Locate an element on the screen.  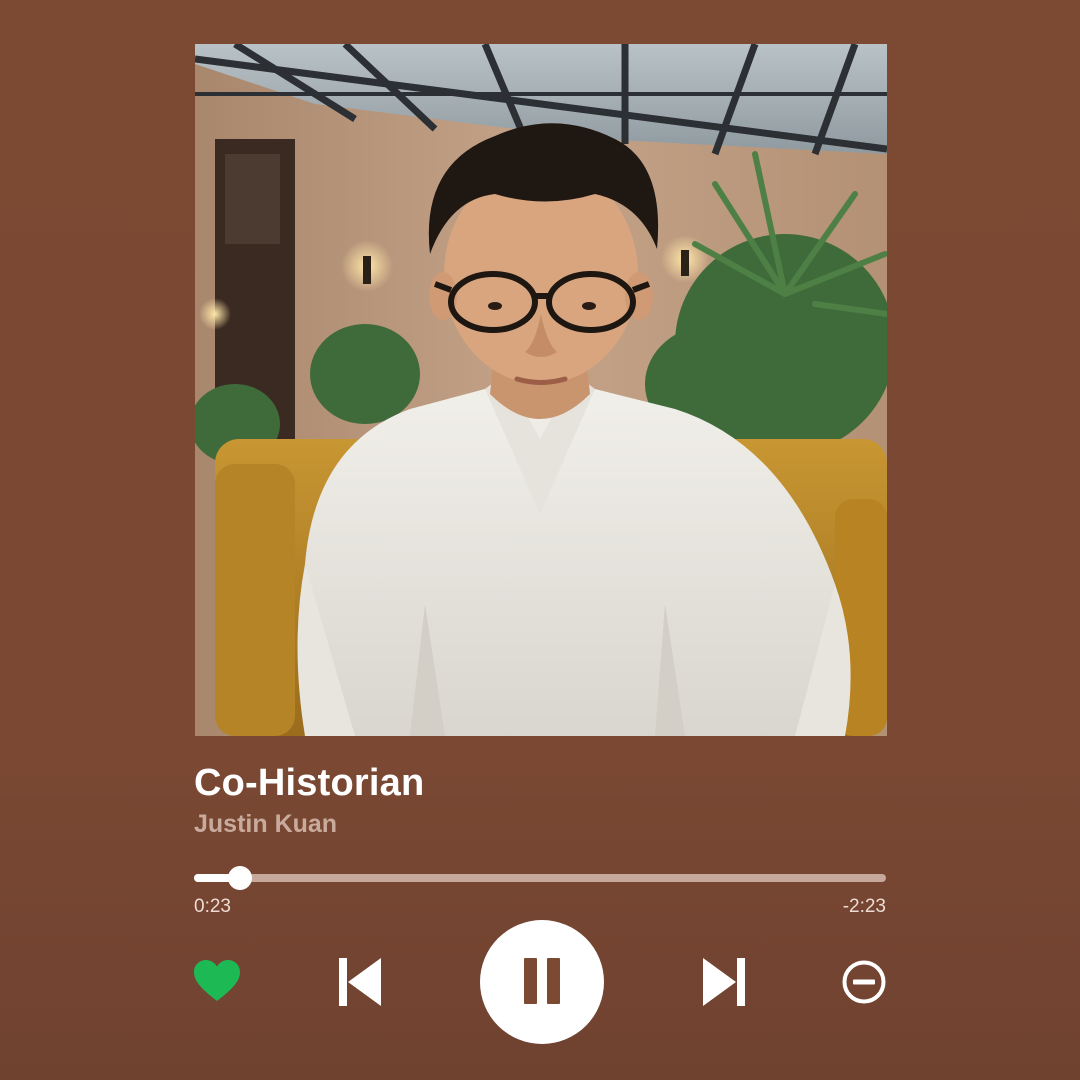
progress-bar is located at coordinates (540, 878).